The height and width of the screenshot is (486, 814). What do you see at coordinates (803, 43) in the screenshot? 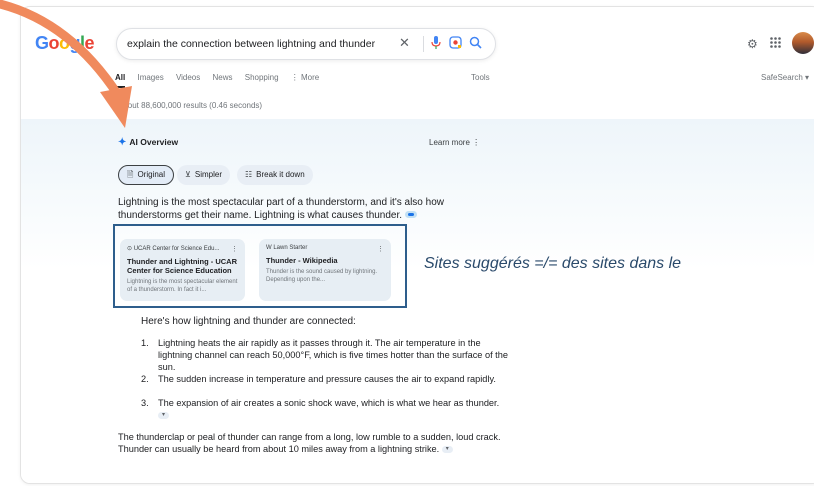
I see `avatar` at bounding box center [803, 43].